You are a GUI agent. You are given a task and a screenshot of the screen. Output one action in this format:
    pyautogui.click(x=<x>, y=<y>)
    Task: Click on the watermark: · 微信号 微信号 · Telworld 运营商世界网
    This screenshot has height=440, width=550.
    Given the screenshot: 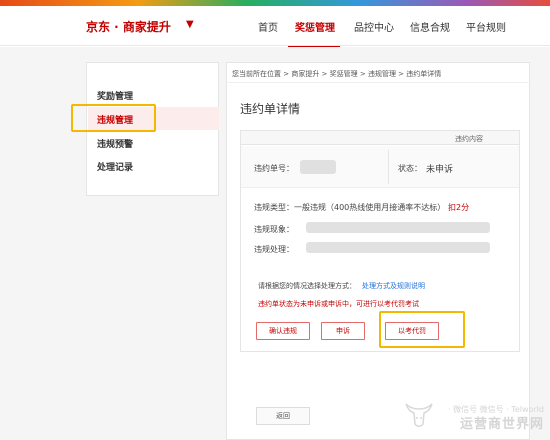 What is the action you would take?
    pyautogui.click(x=496, y=419)
    